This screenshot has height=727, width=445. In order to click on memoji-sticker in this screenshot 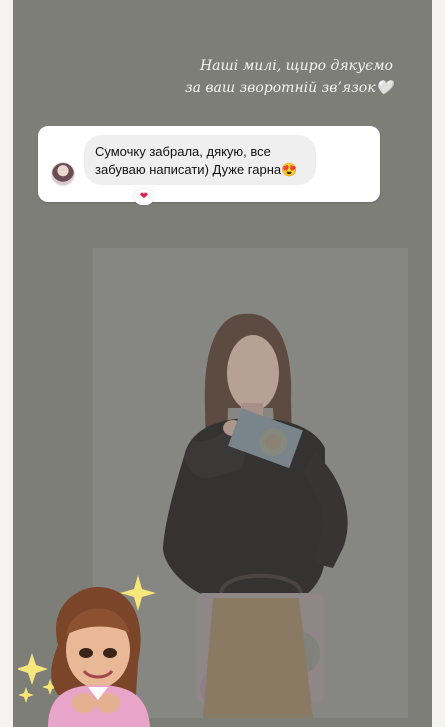, I will do `click(92, 651)`.